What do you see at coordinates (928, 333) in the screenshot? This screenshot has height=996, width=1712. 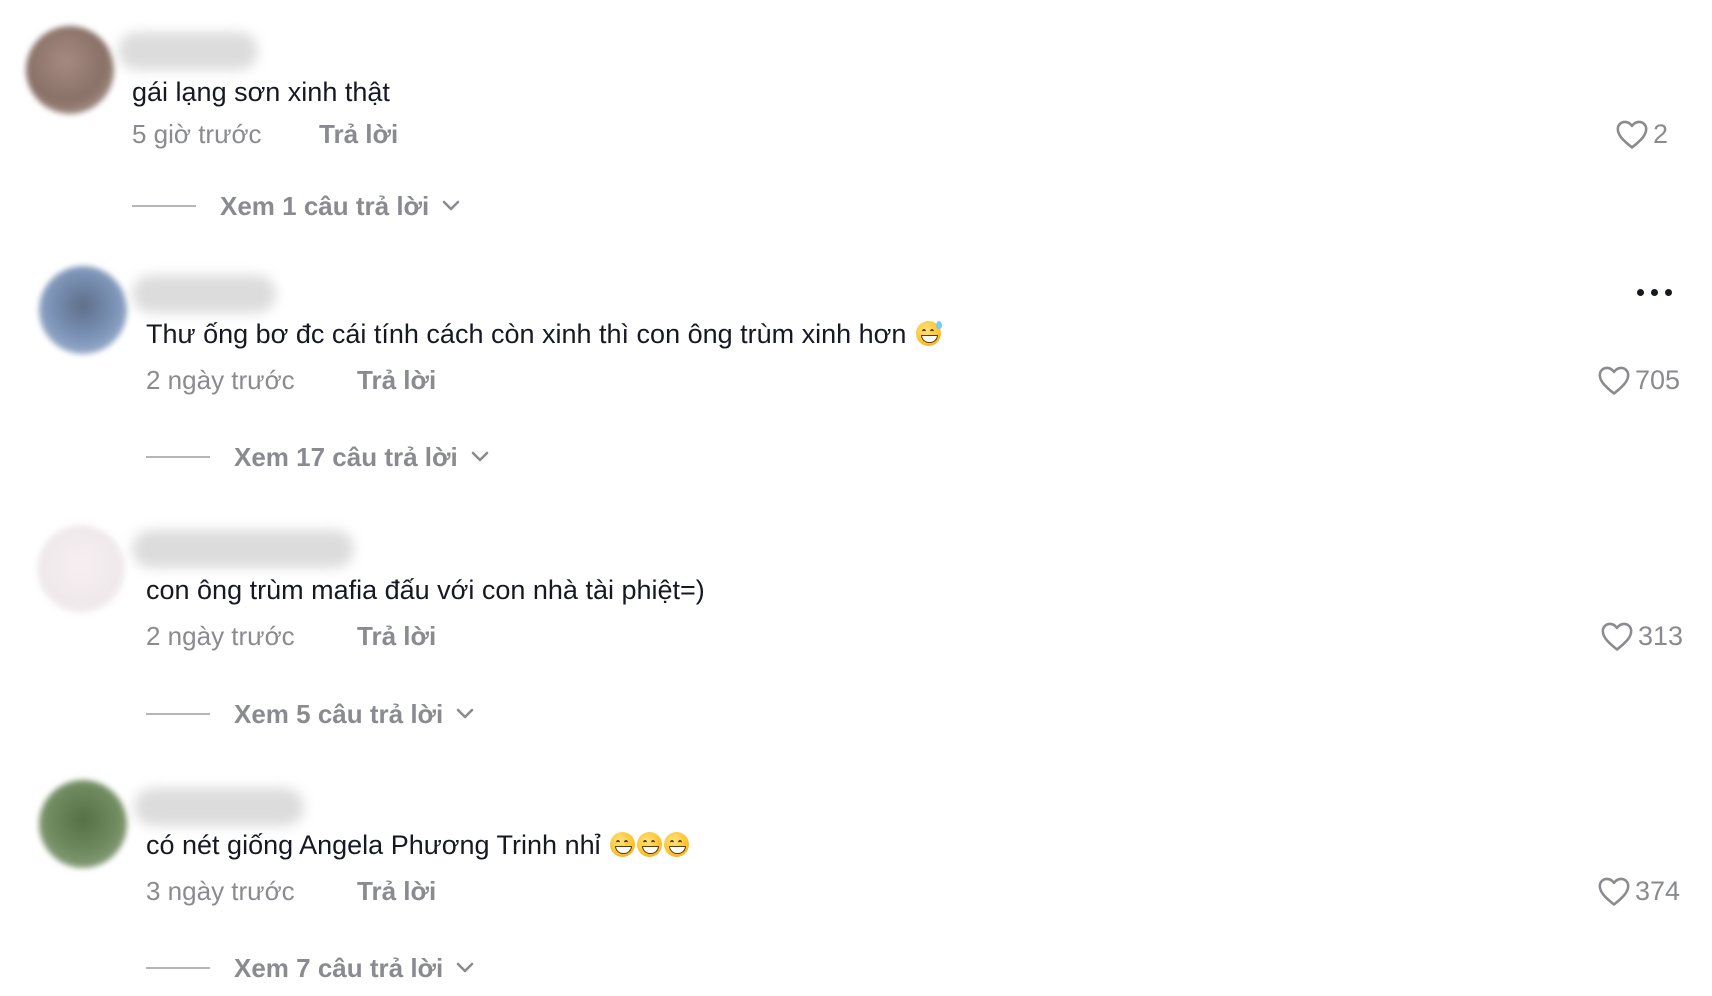 I see `grinning-sweat-emoji` at bounding box center [928, 333].